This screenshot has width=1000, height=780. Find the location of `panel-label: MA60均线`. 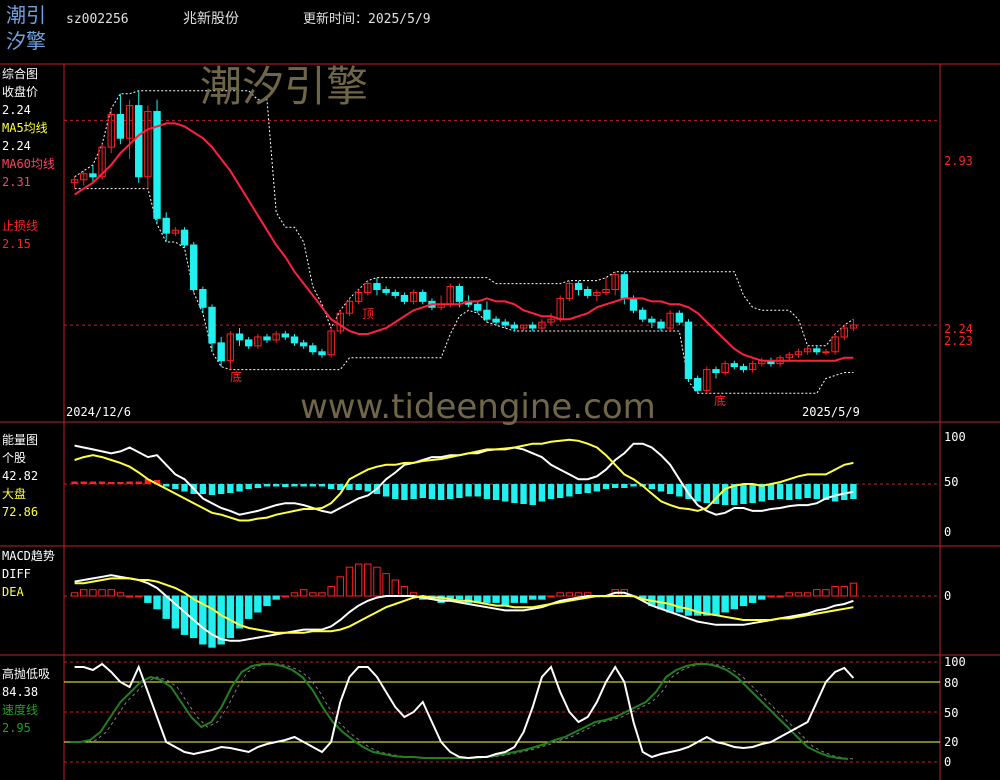

panel-label: MA60均线 is located at coordinates (28, 164).